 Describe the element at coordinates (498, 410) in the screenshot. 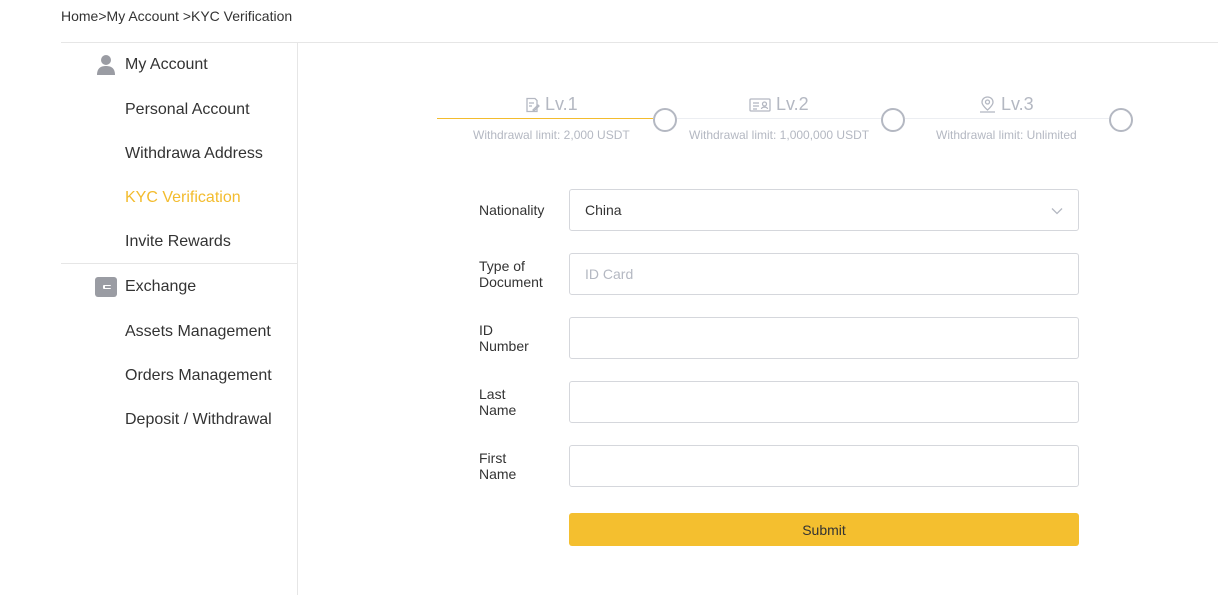

I see `last-name-label-line: Name` at that location.